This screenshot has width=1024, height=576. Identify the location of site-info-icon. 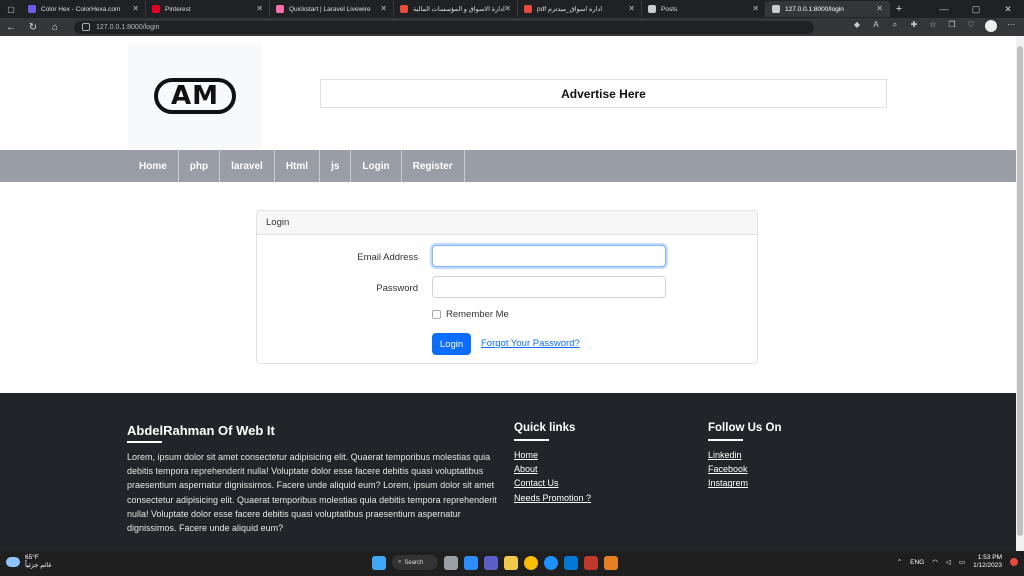
(86, 27).